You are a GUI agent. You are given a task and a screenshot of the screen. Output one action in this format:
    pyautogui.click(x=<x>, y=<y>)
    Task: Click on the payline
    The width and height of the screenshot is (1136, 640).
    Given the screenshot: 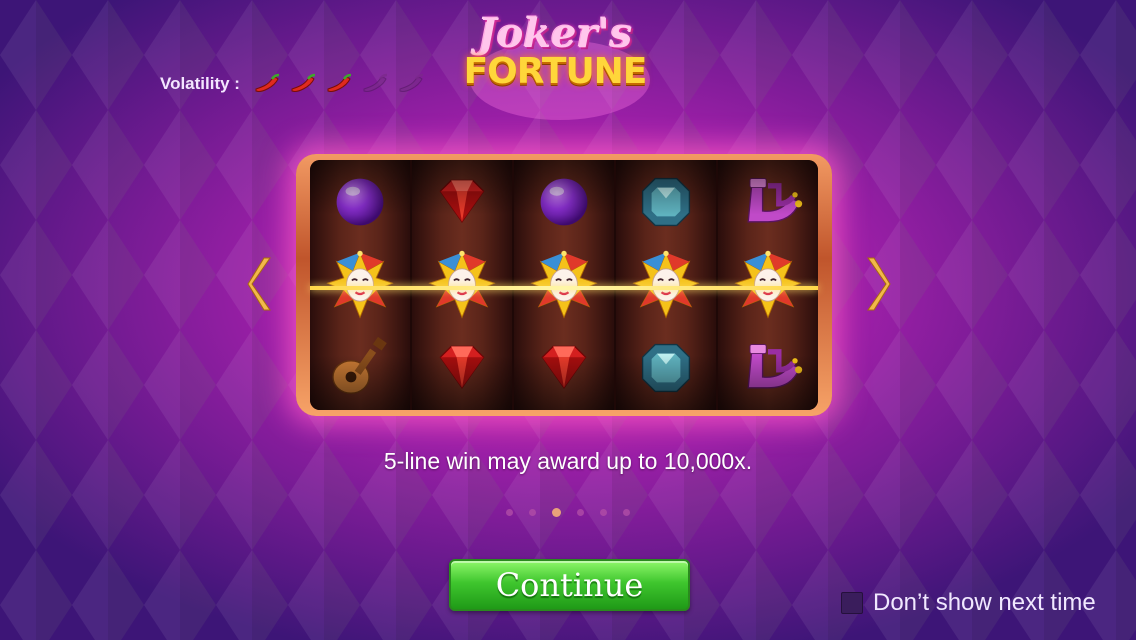 What is the action you would take?
    pyautogui.click(x=564, y=288)
    